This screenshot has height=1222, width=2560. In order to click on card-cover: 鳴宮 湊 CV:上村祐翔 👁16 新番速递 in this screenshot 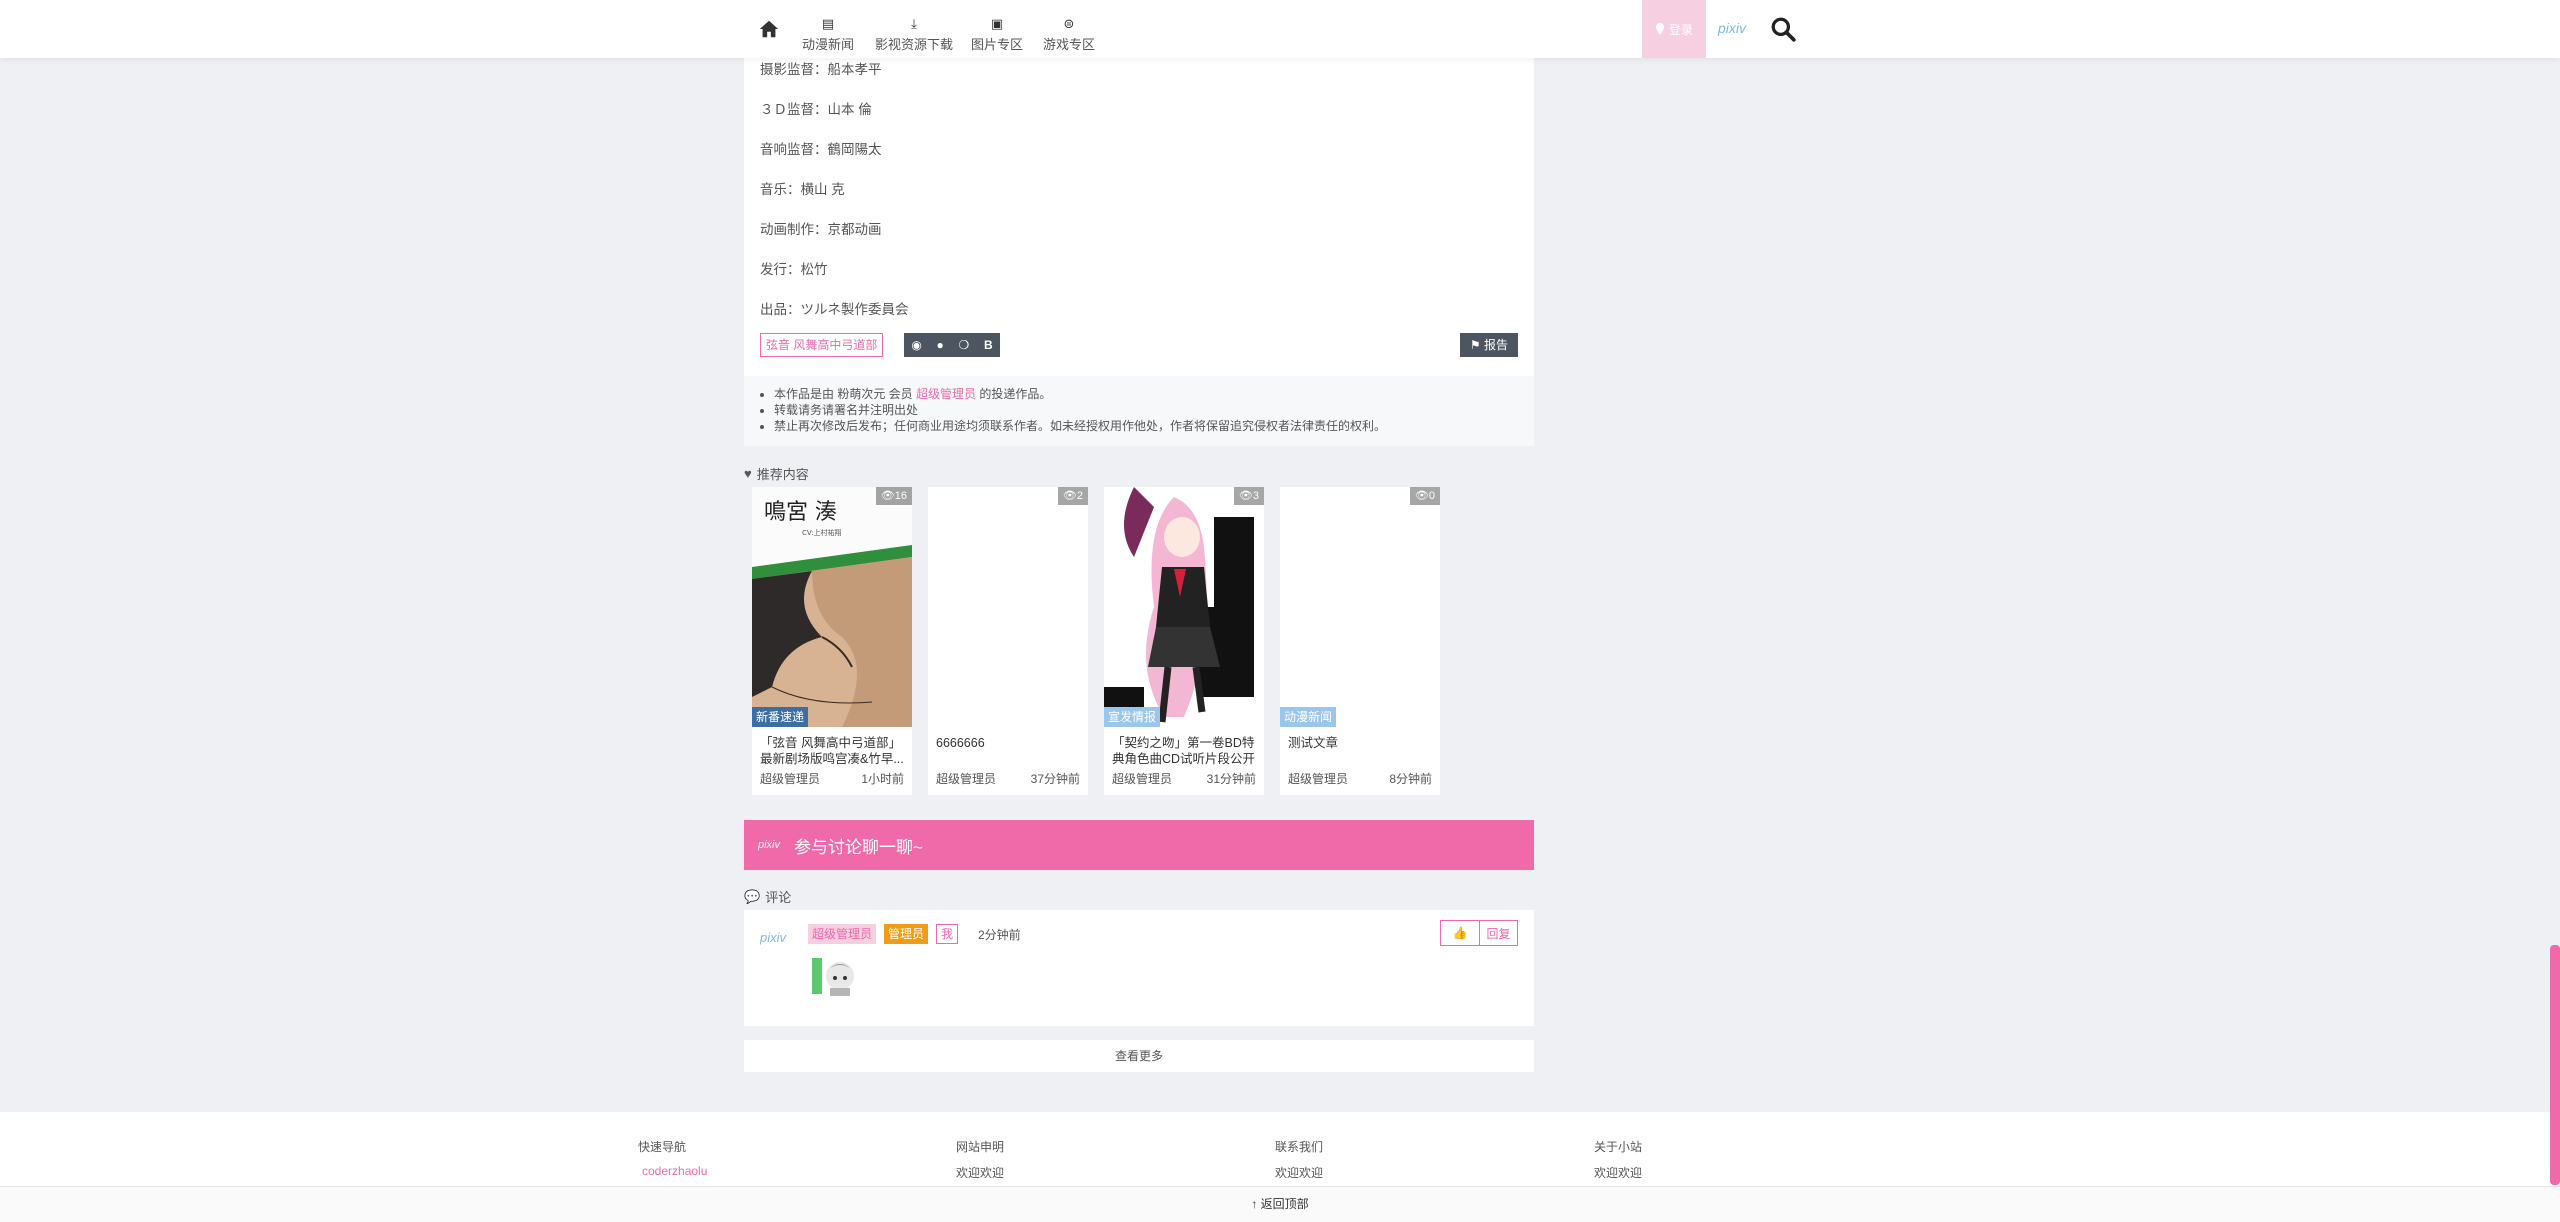, I will do `click(832, 607)`.